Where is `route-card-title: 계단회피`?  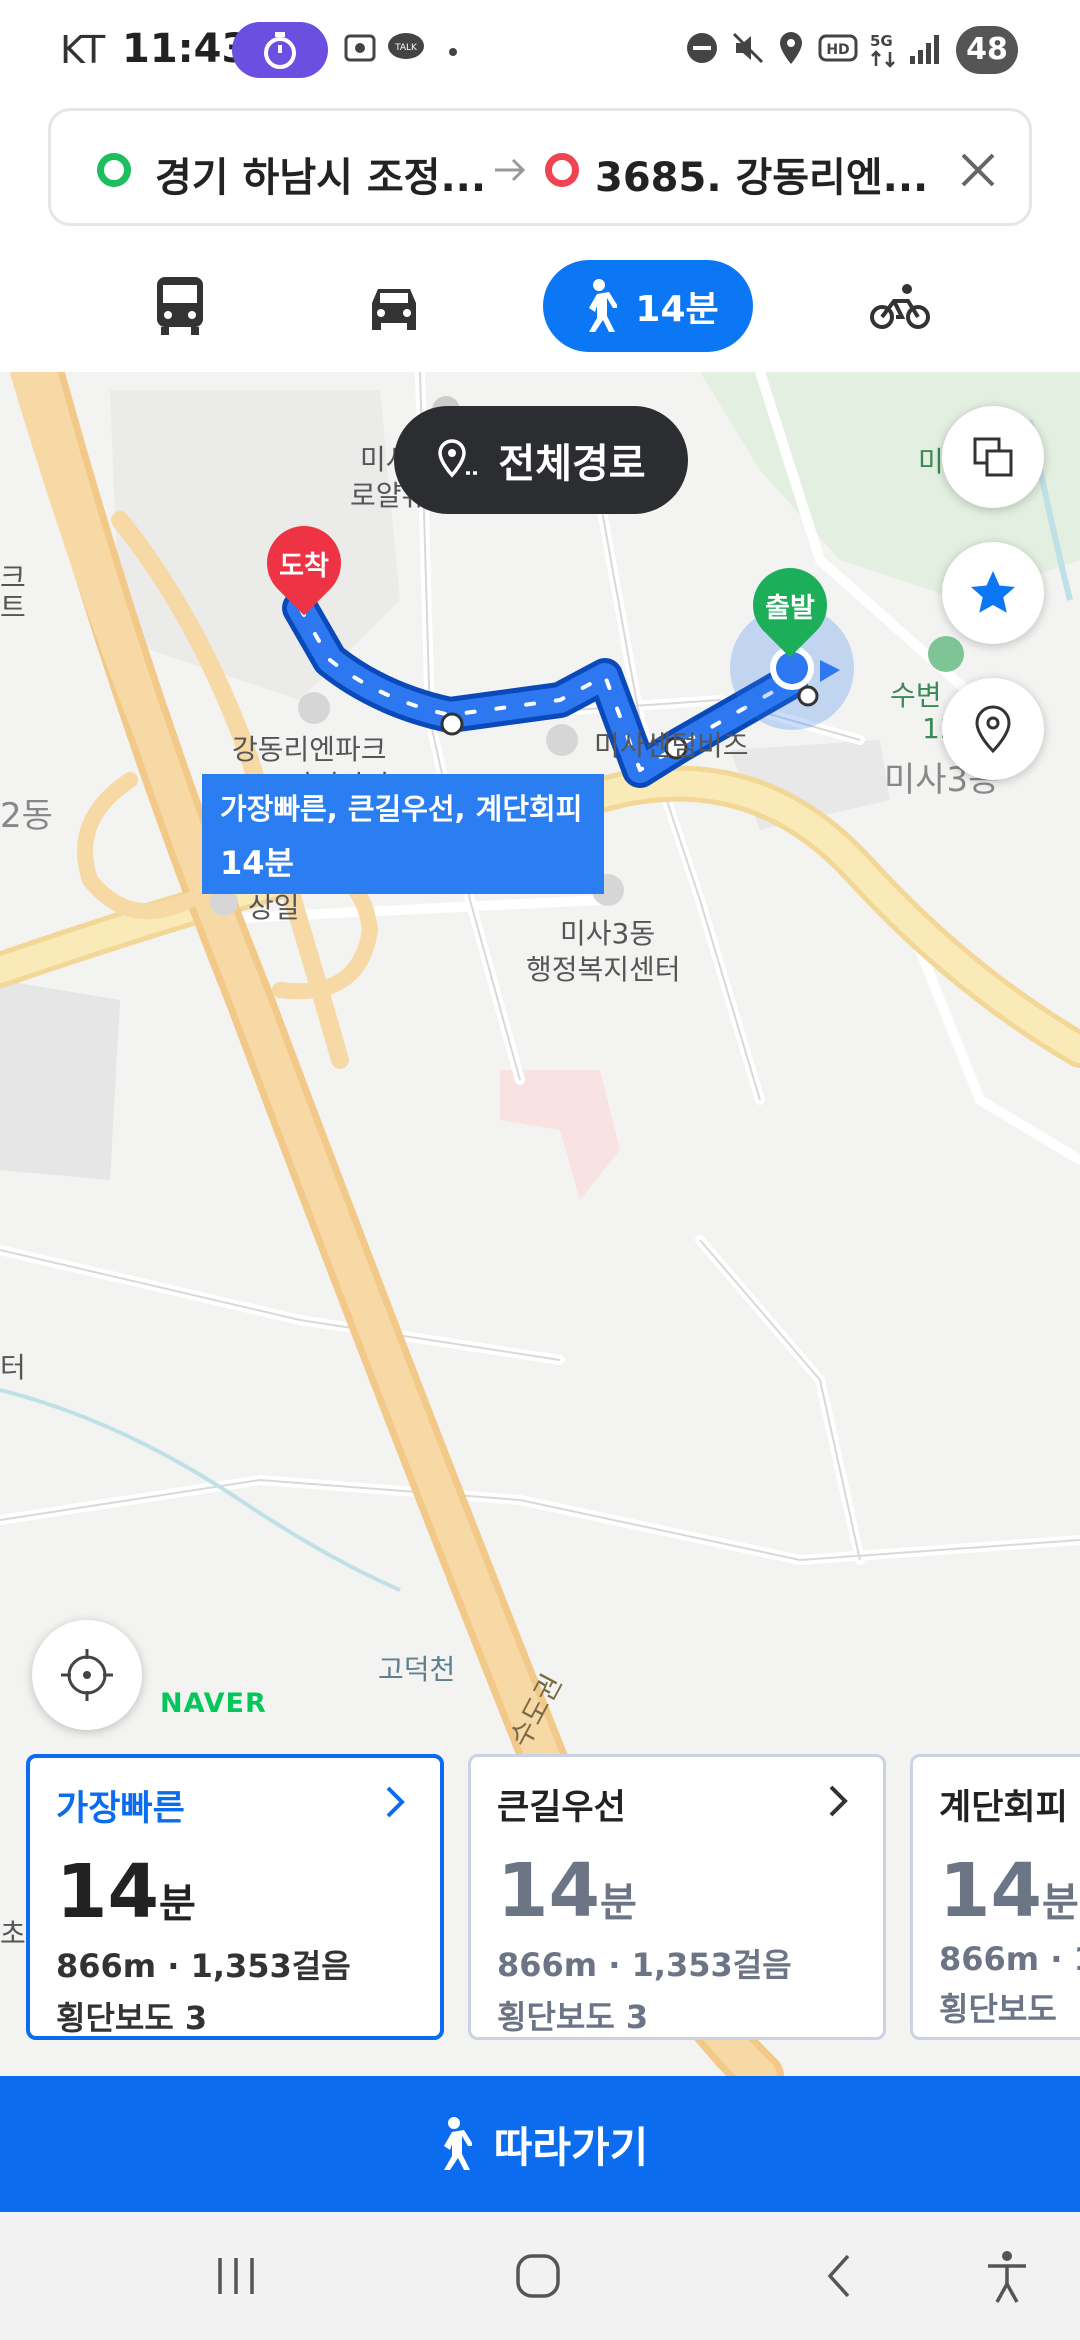 route-card-title: 계단회피 is located at coordinates (1003, 1808).